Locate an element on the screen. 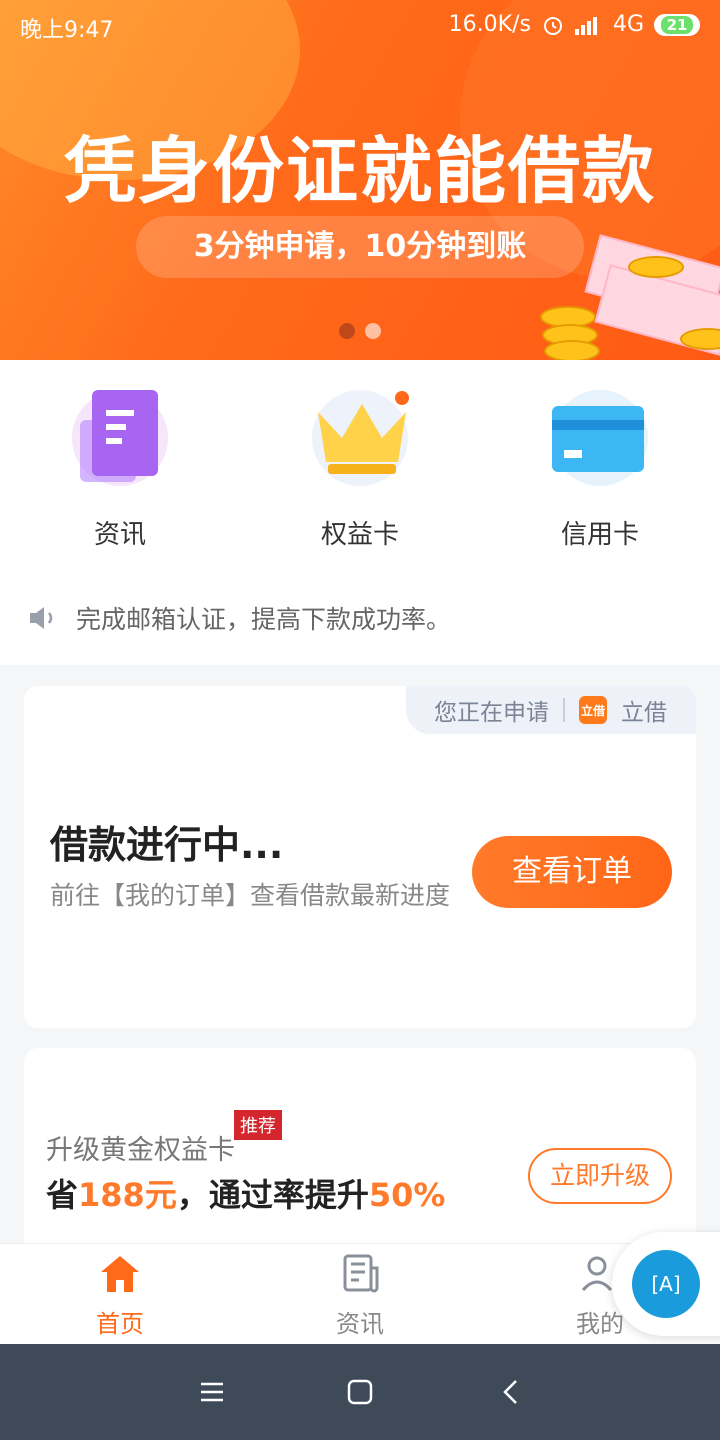 This screenshot has height=1440, width=720. signal-icon is located at coordinates (585, 25).